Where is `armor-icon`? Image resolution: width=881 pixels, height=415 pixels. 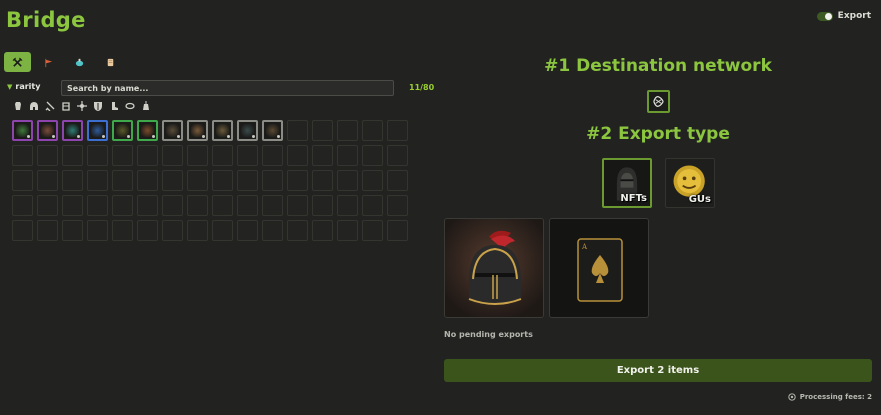
armor-icon is located at coordinates (17, 105).